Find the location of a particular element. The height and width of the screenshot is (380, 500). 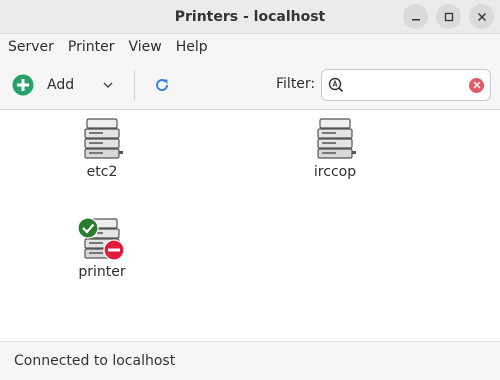

menu-view: View is located at coordinates (145, 47).